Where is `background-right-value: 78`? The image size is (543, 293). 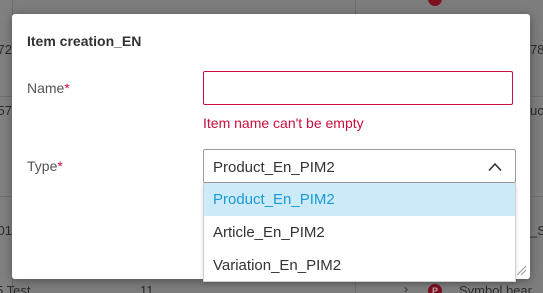 background-right-value: 78 is located at coordinates (536, 49).